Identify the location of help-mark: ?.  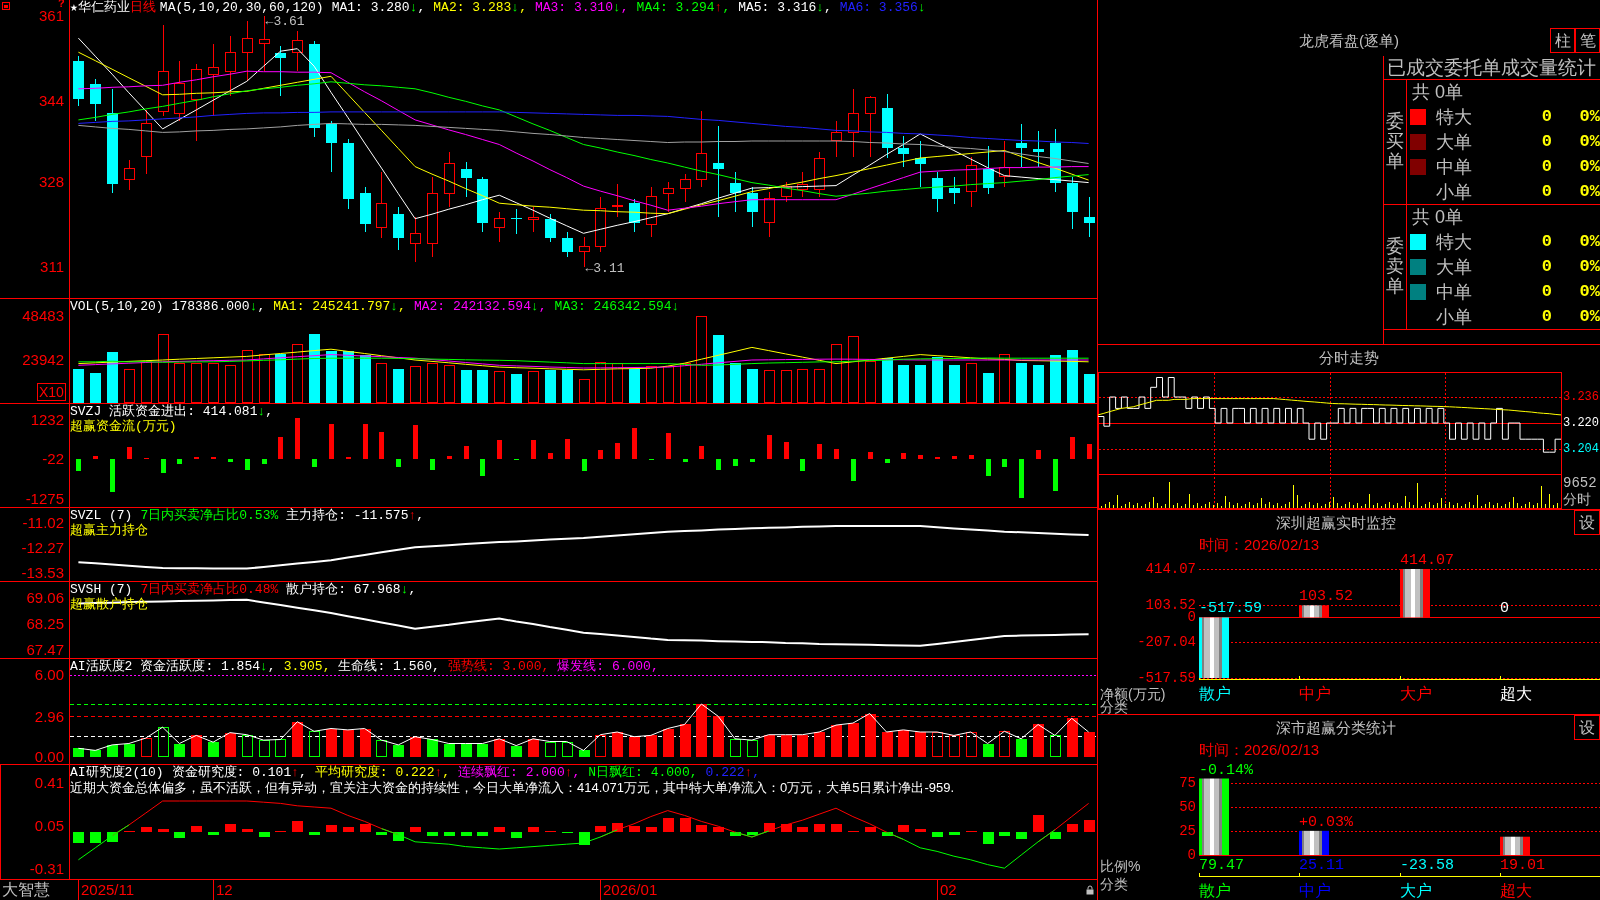
(61, 4).